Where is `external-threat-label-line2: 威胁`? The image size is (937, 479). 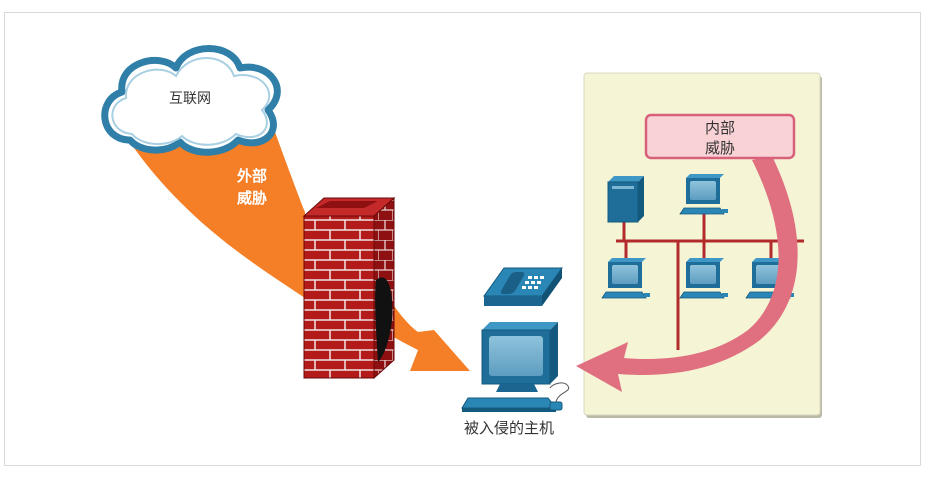
external-threat-label-line2: 威胁 is located at coordinates (252, 198).